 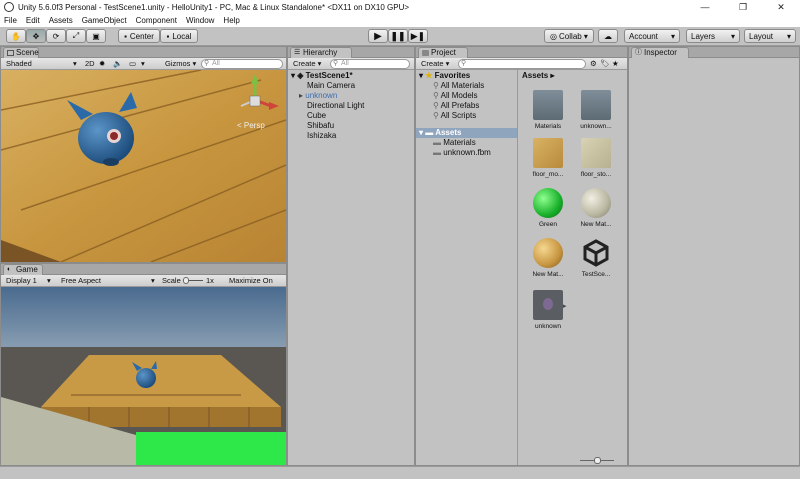 What do you see at coordinates (459, 95) in the screenshot?
I see `favorite-all-models-label: All Models` at bounding box center [459, 95].